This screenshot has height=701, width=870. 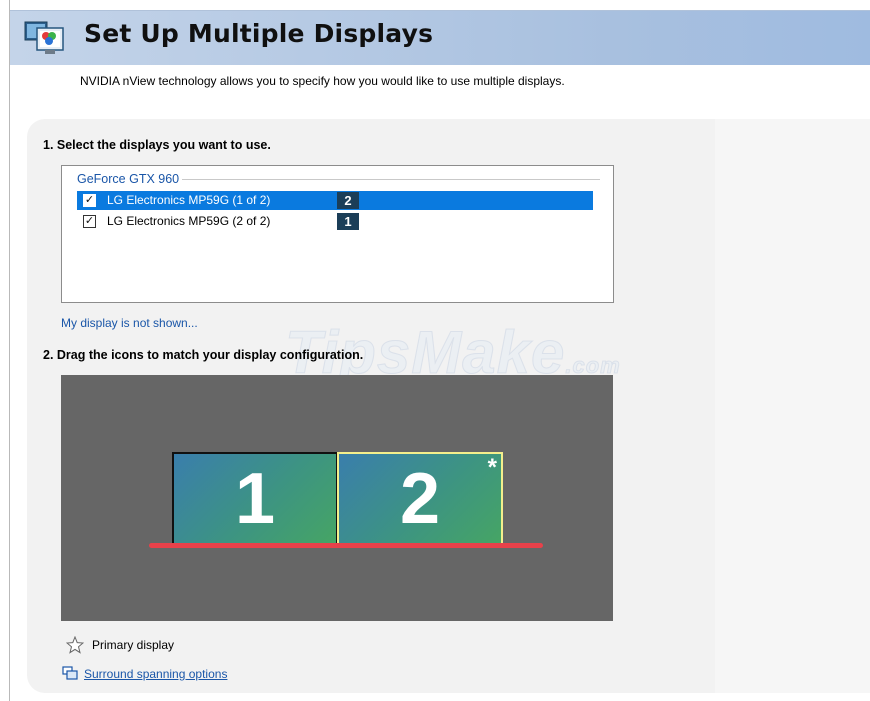 I want to click on step1-label: 1. Select the displays you want to use., so click(x=157, y=145).